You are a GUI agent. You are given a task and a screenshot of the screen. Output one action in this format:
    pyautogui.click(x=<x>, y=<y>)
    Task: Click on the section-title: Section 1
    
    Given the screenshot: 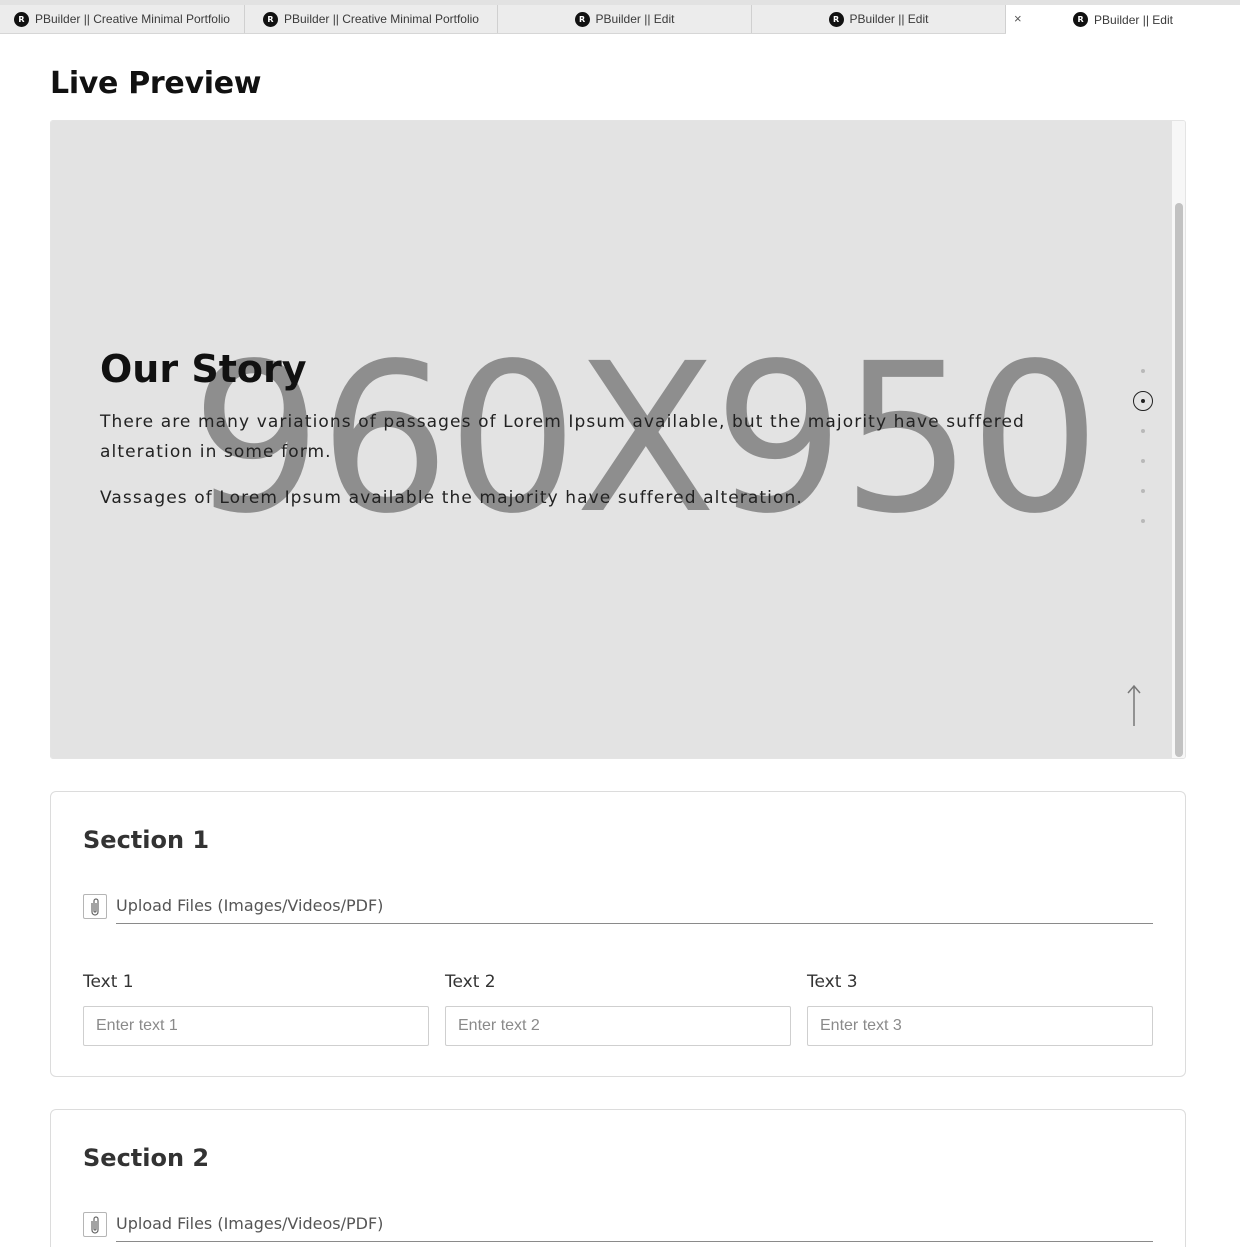 What is the action you would take?
    pyautogui.click(x=146, y=840)
    